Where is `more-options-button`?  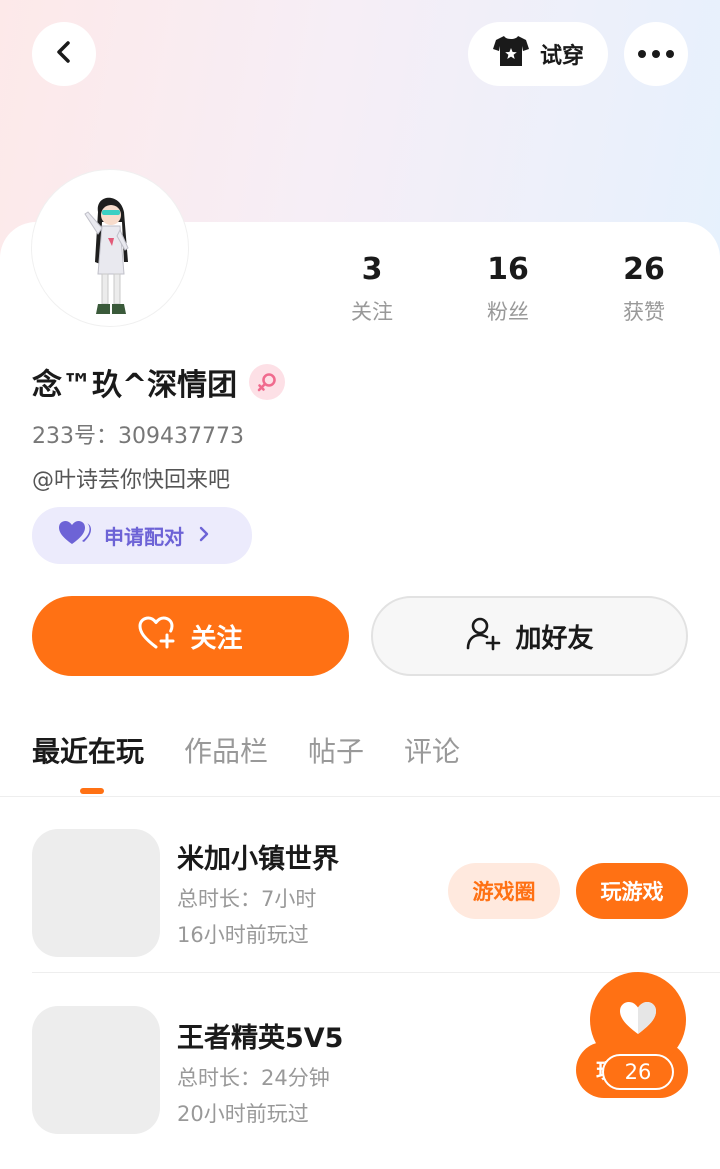 more-options-button is located at coordinates (656, 54).